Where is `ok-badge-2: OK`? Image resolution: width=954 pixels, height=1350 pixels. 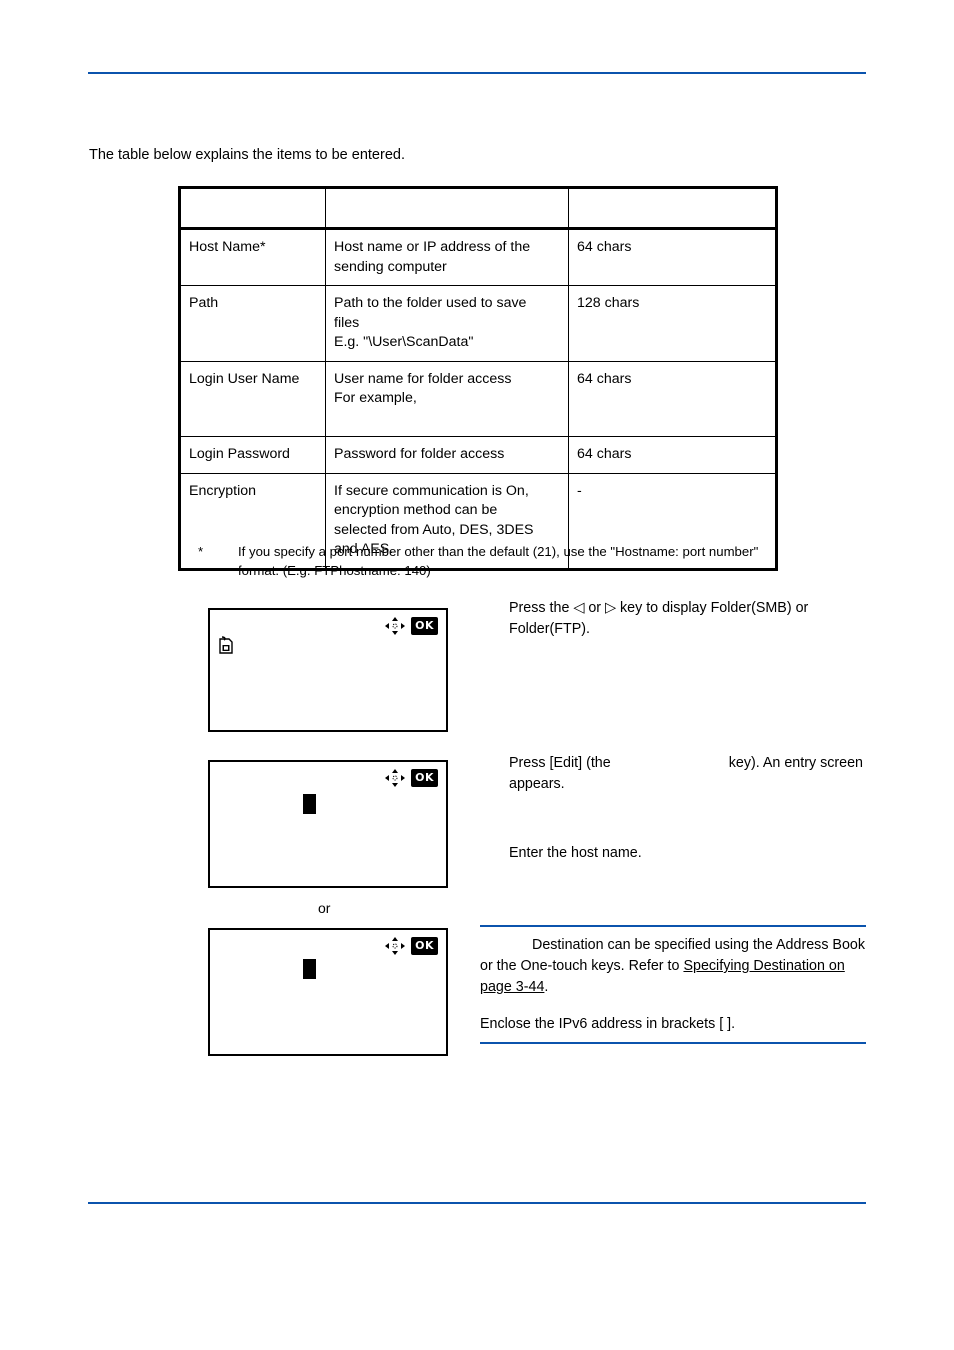 ok-badge-2: OK is located at coordinates (424, 778).